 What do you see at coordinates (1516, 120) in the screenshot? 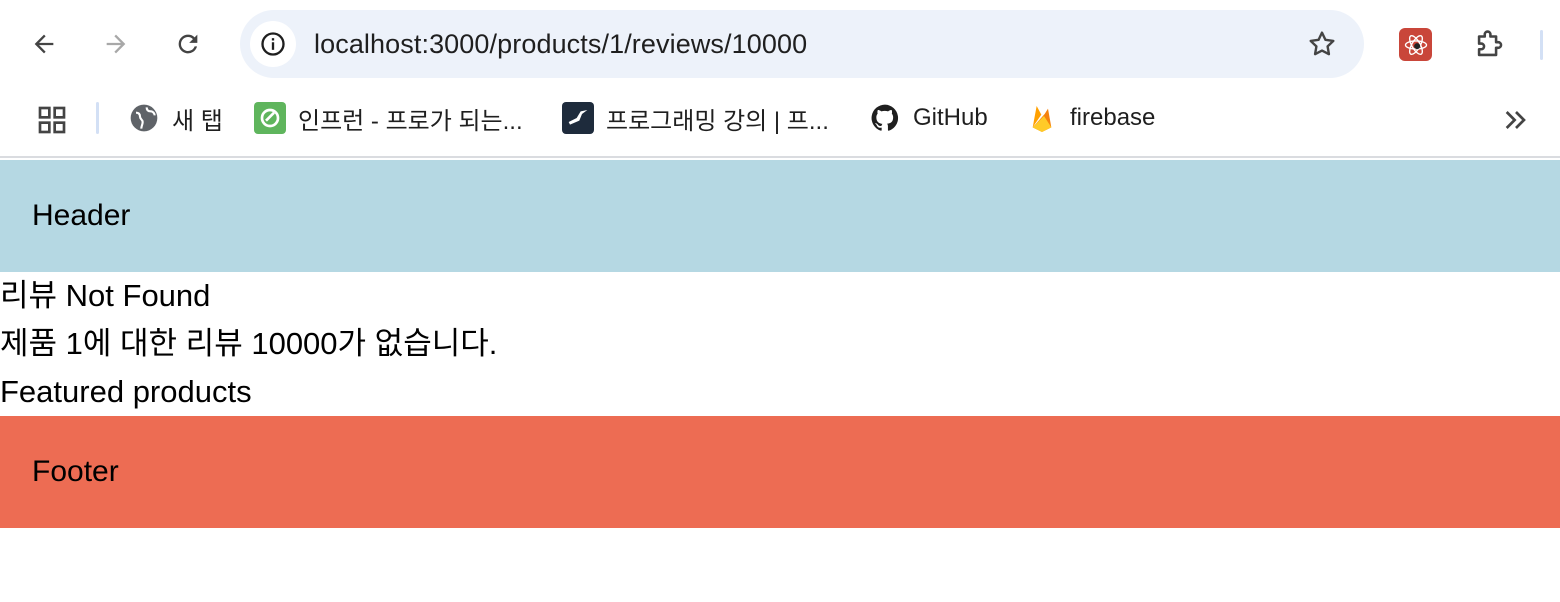
I see `chevron-double-right-icon` at bounding box center [1516, 120].